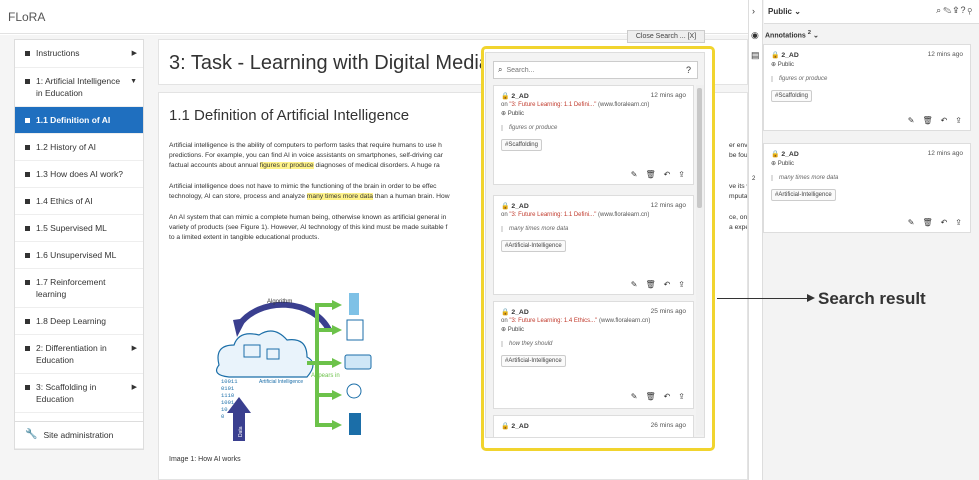 The image size is (979, 480). I want to click on annotations-tab: Annotations 2 ⌄, so click(792, 34).